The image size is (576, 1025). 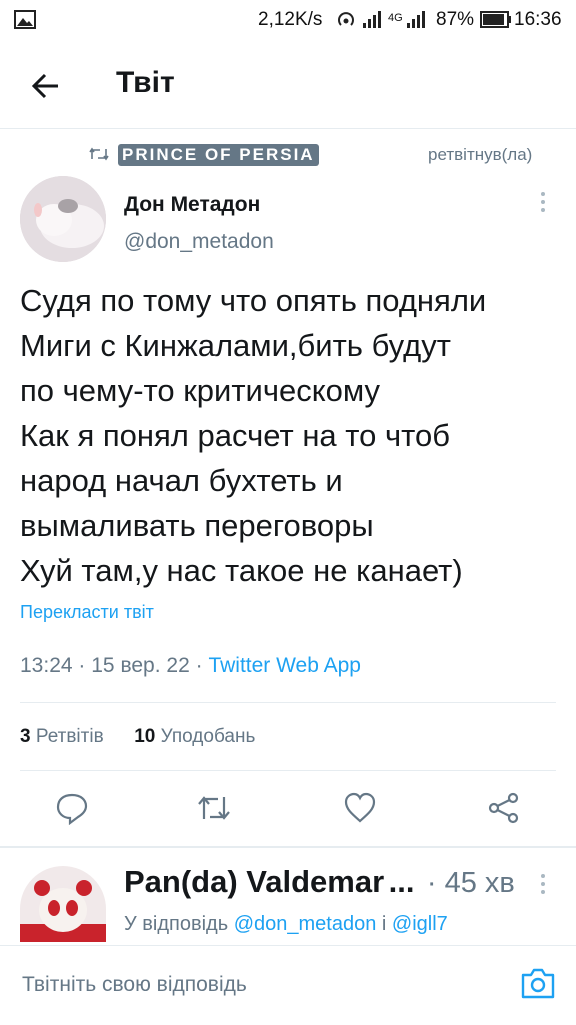 What do you see at coordinates (543, 204) in the screenshot?
I see `more-options-icon` at bounding box center [543, 204].